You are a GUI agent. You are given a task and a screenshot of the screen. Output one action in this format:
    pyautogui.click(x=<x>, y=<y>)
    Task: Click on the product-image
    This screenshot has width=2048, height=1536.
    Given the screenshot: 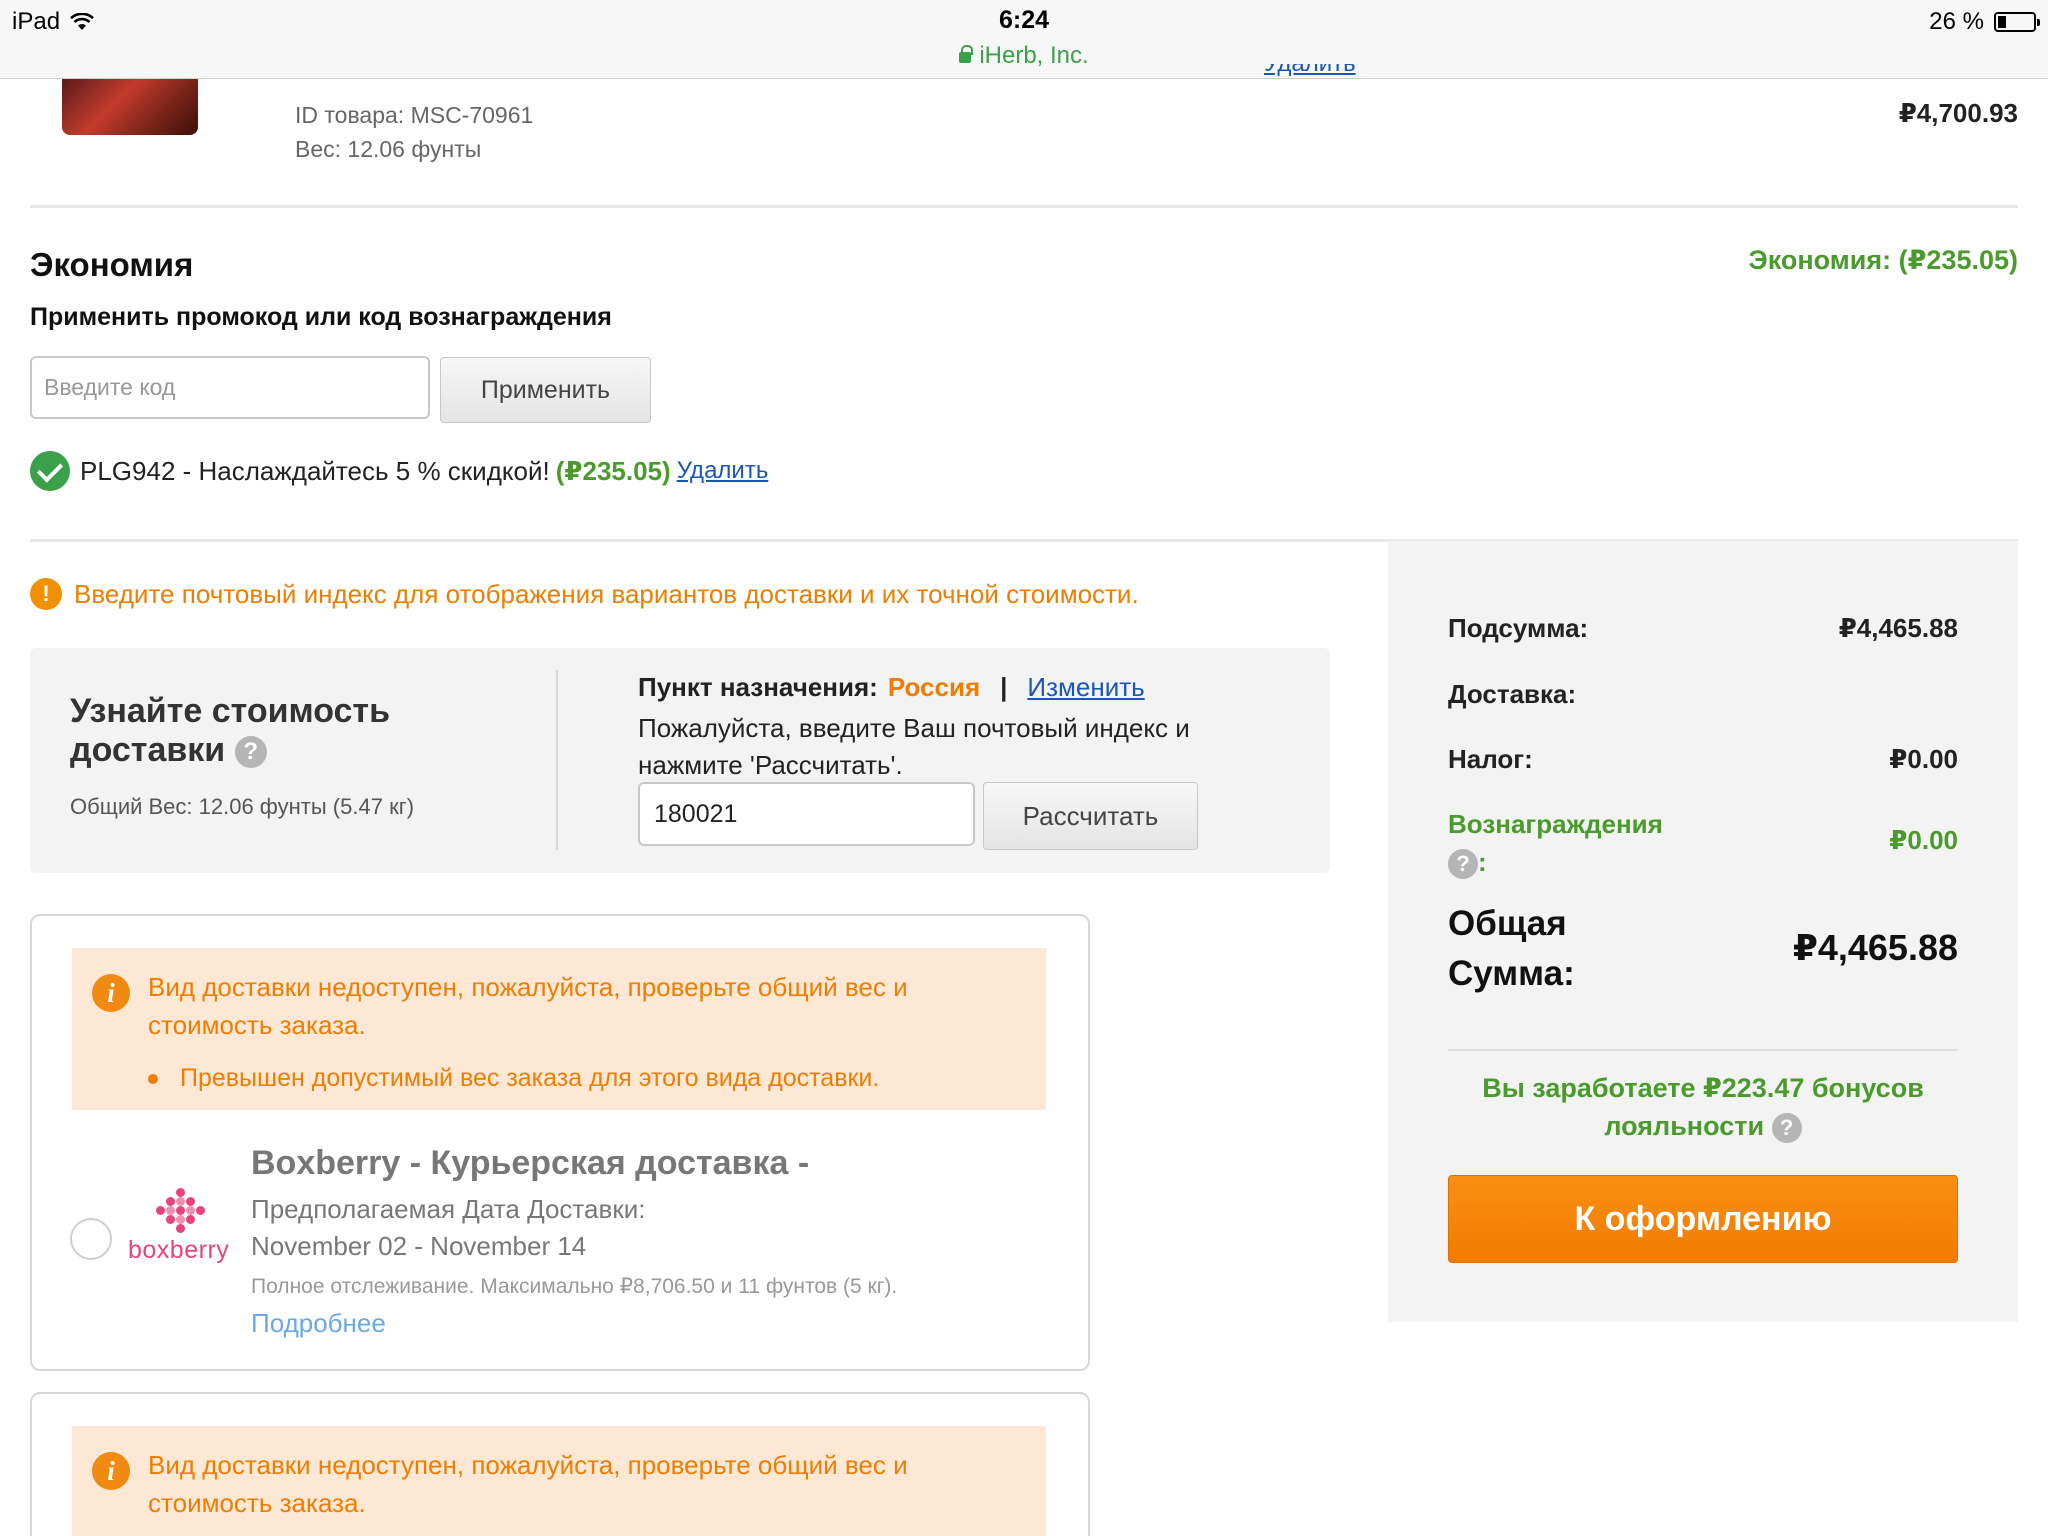 What is the action you would take?
    pyautogui.click(x=130, y=107)
    